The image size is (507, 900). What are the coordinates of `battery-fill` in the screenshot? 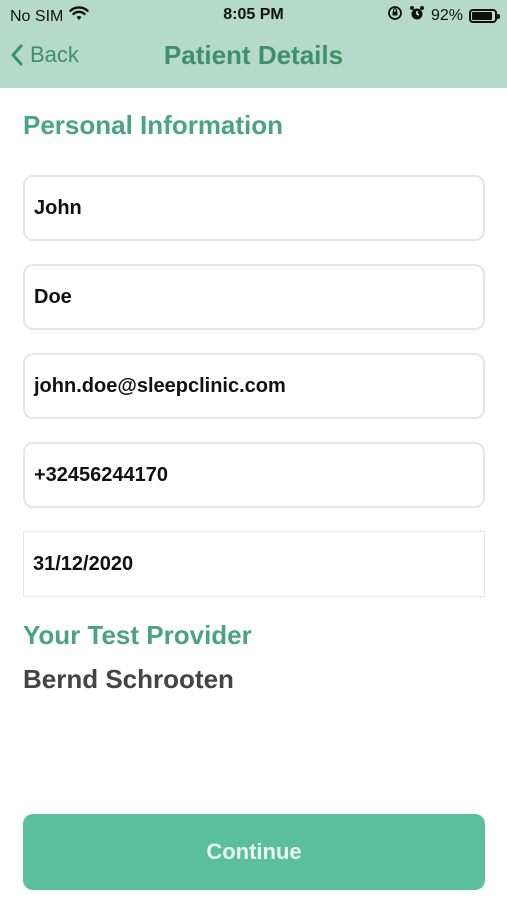 It's located at (482, 15).